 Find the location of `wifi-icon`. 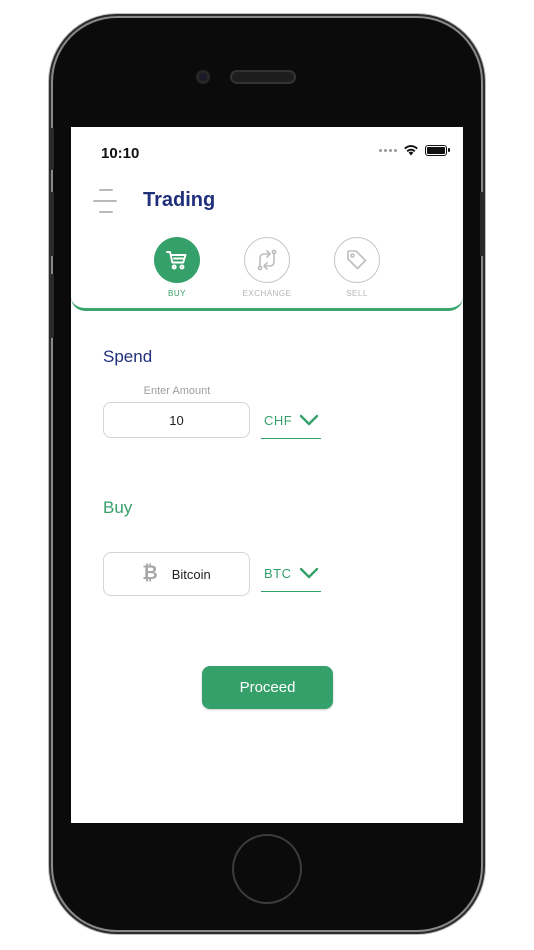

wifi-icon is located at coordinates (411, 150).